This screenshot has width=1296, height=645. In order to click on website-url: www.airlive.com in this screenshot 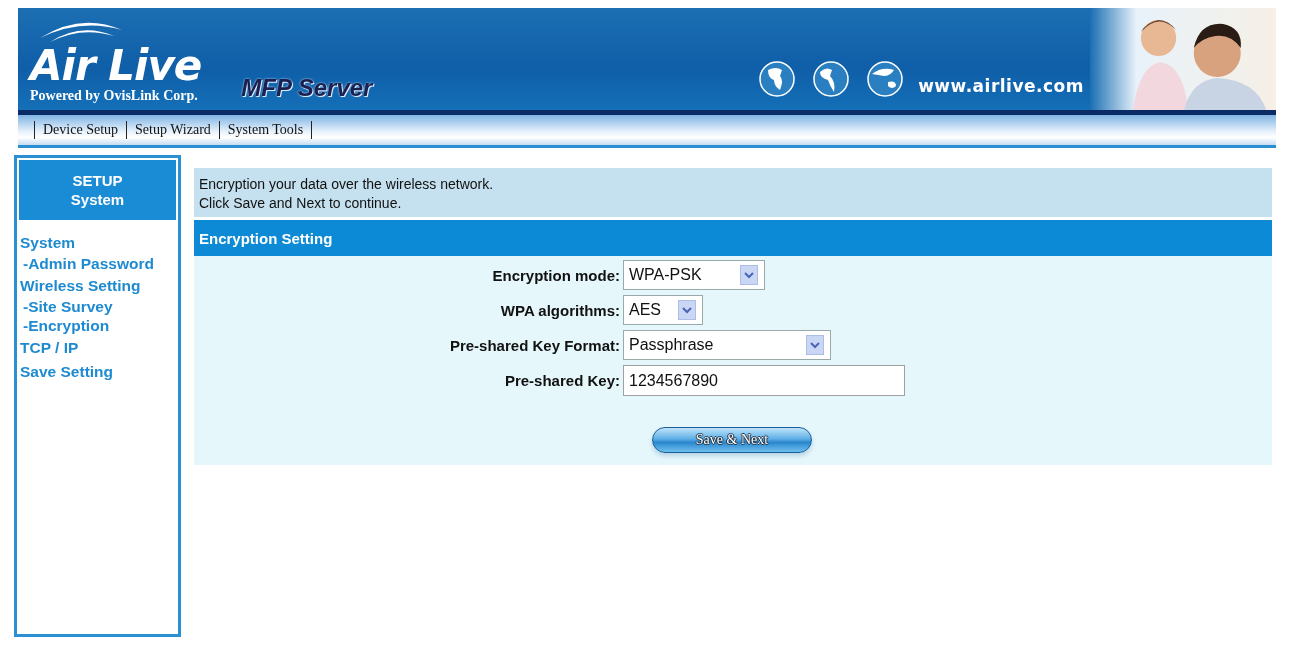, I will do `click(1001, 86)`.